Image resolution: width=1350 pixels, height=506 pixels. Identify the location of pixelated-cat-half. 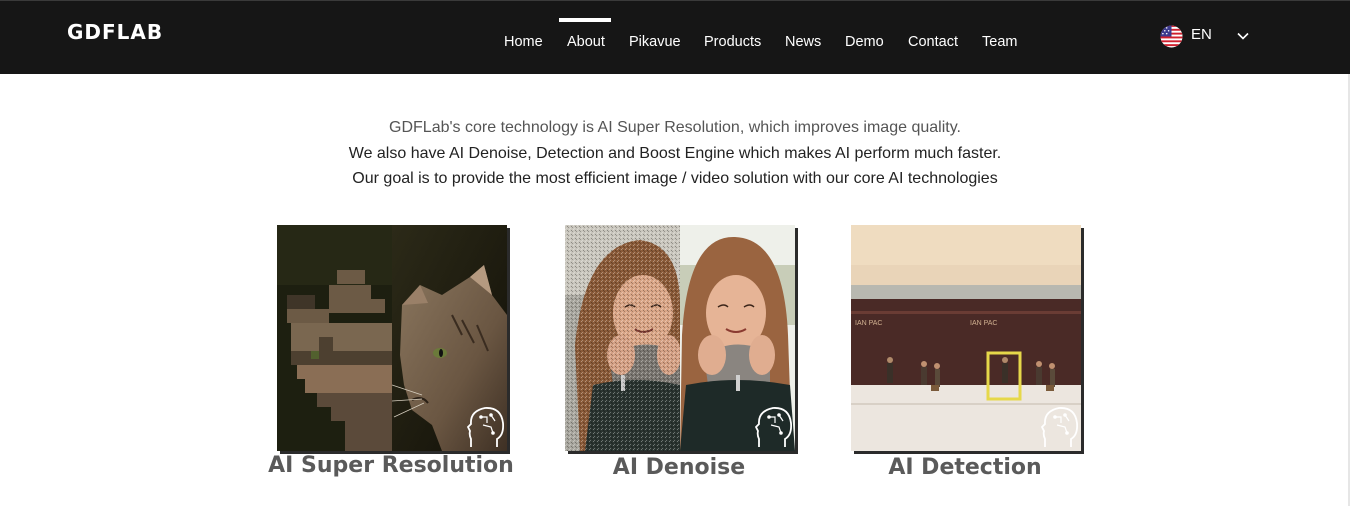
(334, 338).